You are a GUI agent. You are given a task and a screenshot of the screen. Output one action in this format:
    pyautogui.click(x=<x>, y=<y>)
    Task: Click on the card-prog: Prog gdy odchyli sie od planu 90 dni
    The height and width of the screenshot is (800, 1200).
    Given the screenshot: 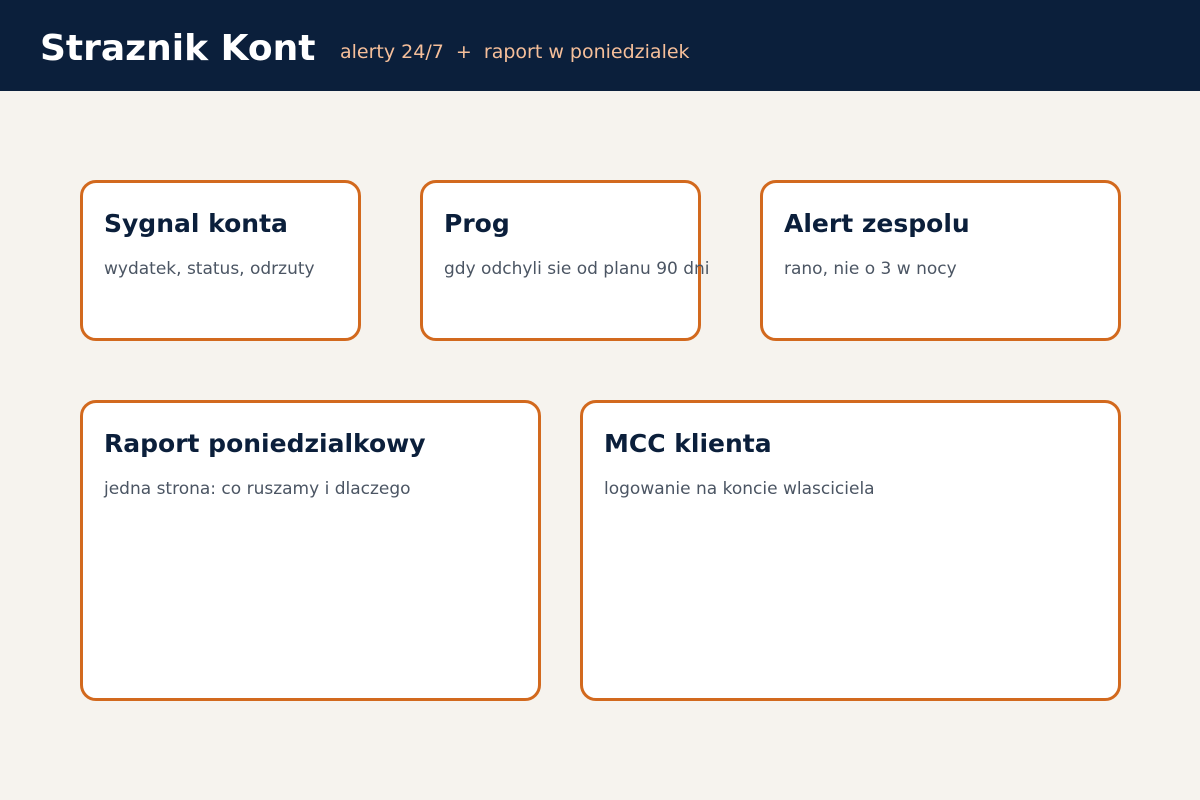 What is the action you would take?
    pyautogui.click(x=565, y=260)
    